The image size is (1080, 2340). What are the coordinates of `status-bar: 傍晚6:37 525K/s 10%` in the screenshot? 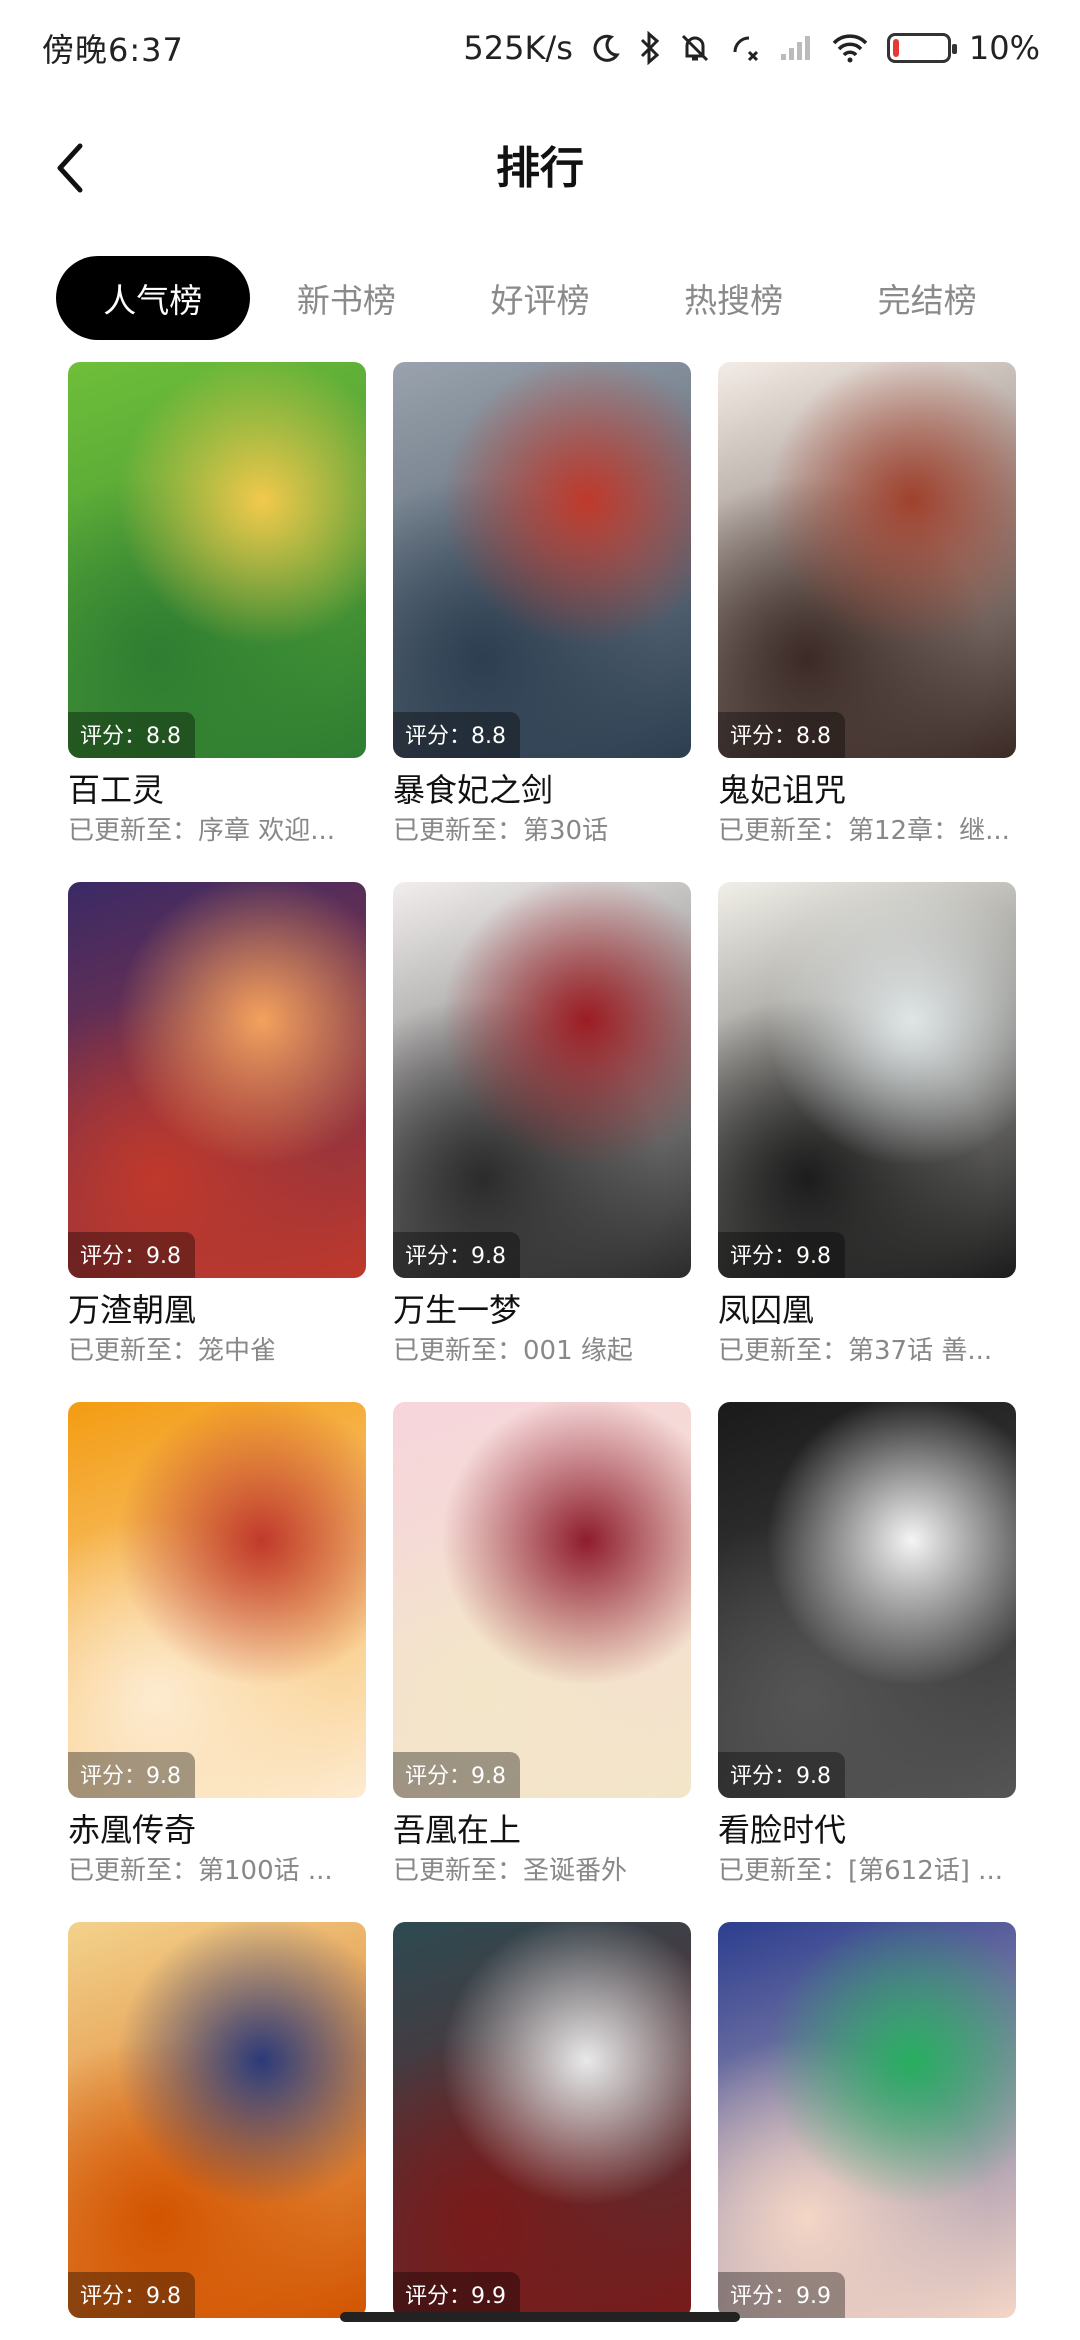 It's located at (540, 48).